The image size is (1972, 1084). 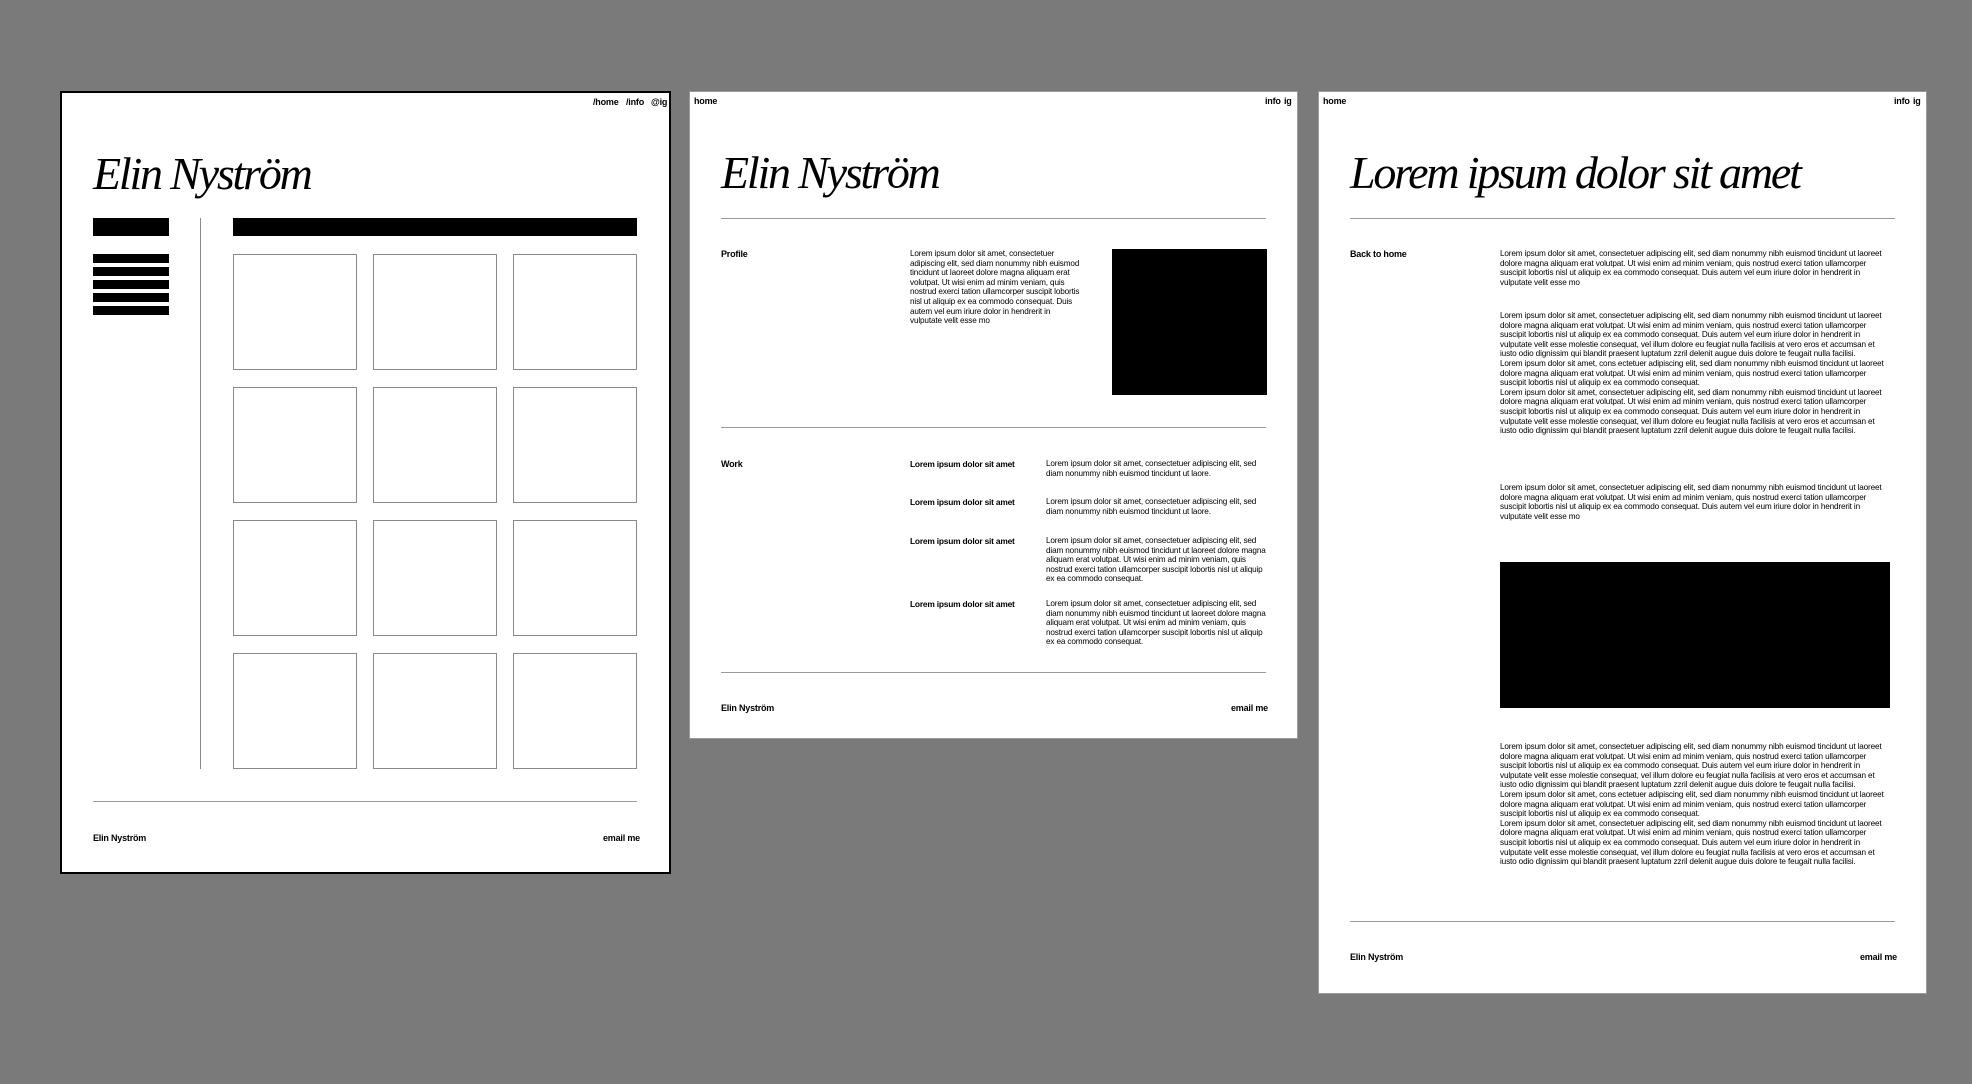 What do you see at coordinates (1576, 172) in the screenshot?
I see `article-title: Lorem ipsum dolor sit amet` at bounding box center [1576, 172].